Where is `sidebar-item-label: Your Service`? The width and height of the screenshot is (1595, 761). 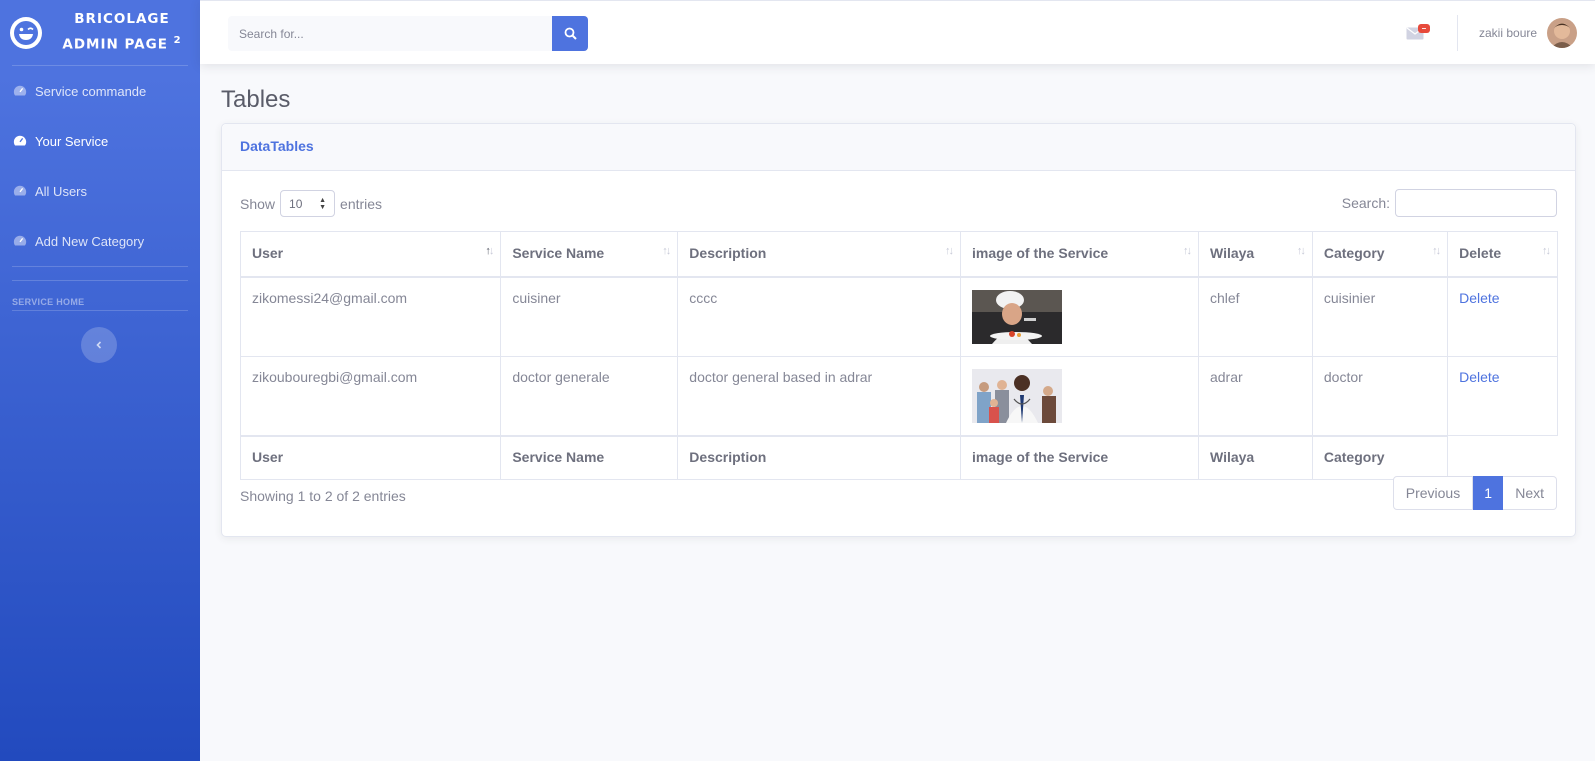
sidebar-item-label: Your Service is located at coordinates (72, 141).